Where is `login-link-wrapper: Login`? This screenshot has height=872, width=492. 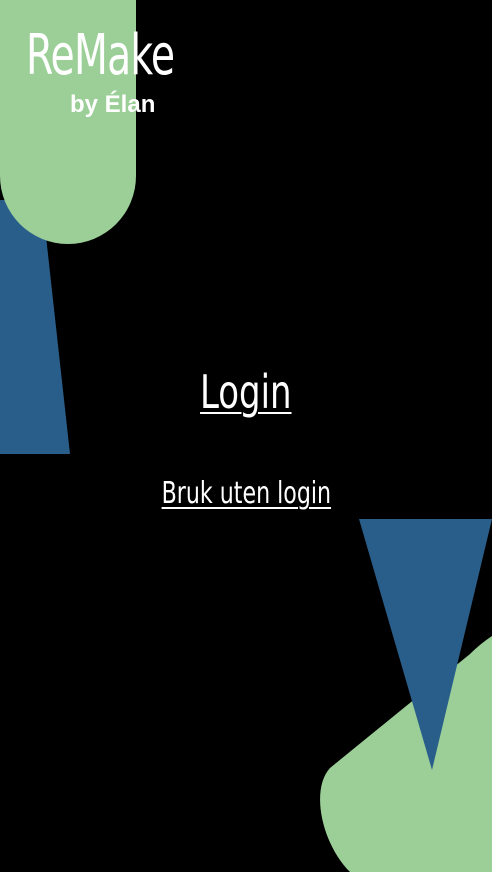 login-link-wrapper: Login is located at coordinates (246, 392).